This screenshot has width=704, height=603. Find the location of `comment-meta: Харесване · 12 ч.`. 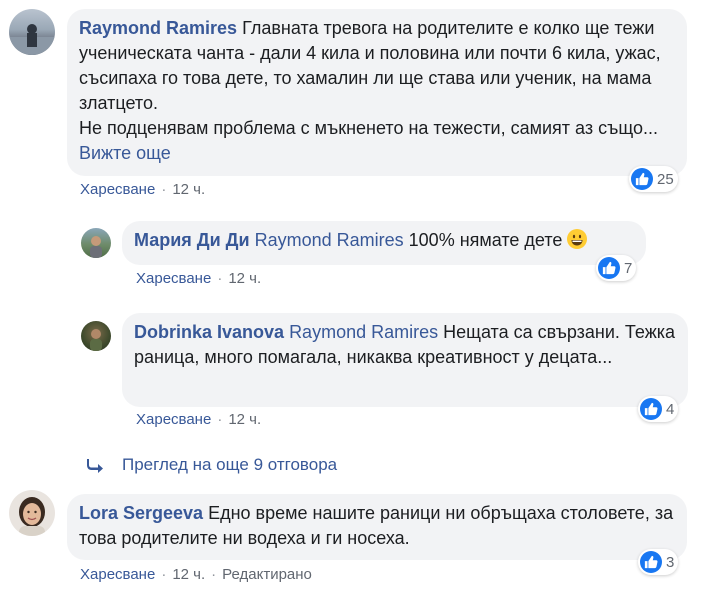

comment-meta: Харесване · 12 ч. is located at coordinates (143, 189).